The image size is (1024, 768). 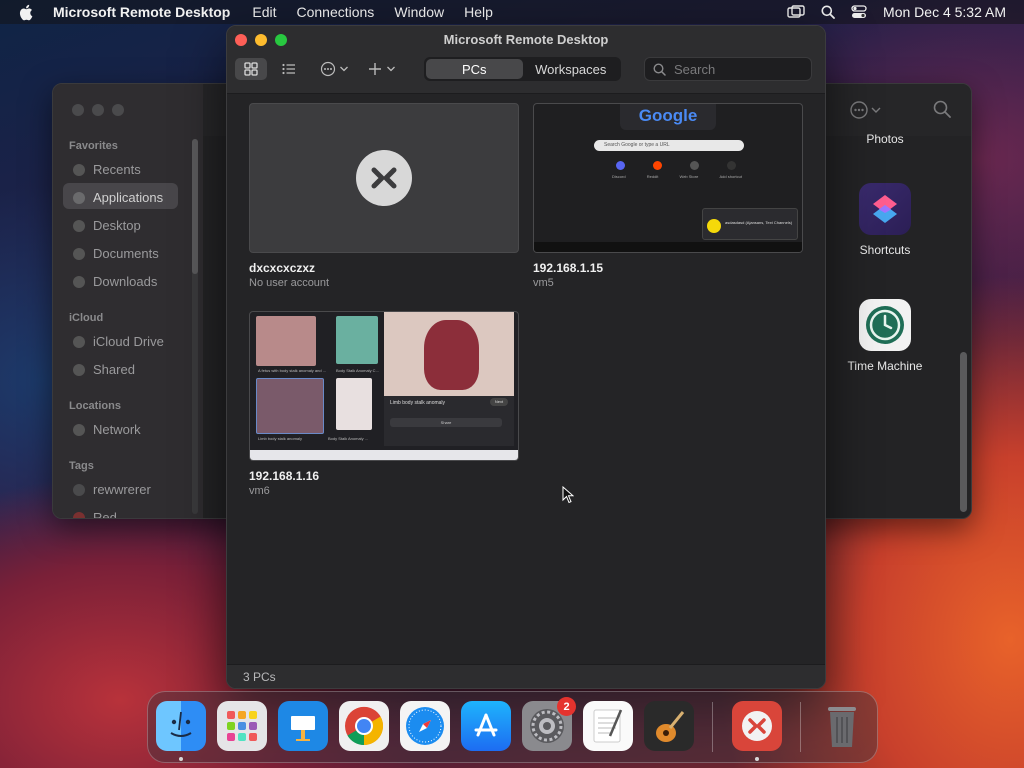 What do you see at coordinates (446, 422) in the screenshot?
I see `preview-share-button: Share` at bounding box center [446, 422].